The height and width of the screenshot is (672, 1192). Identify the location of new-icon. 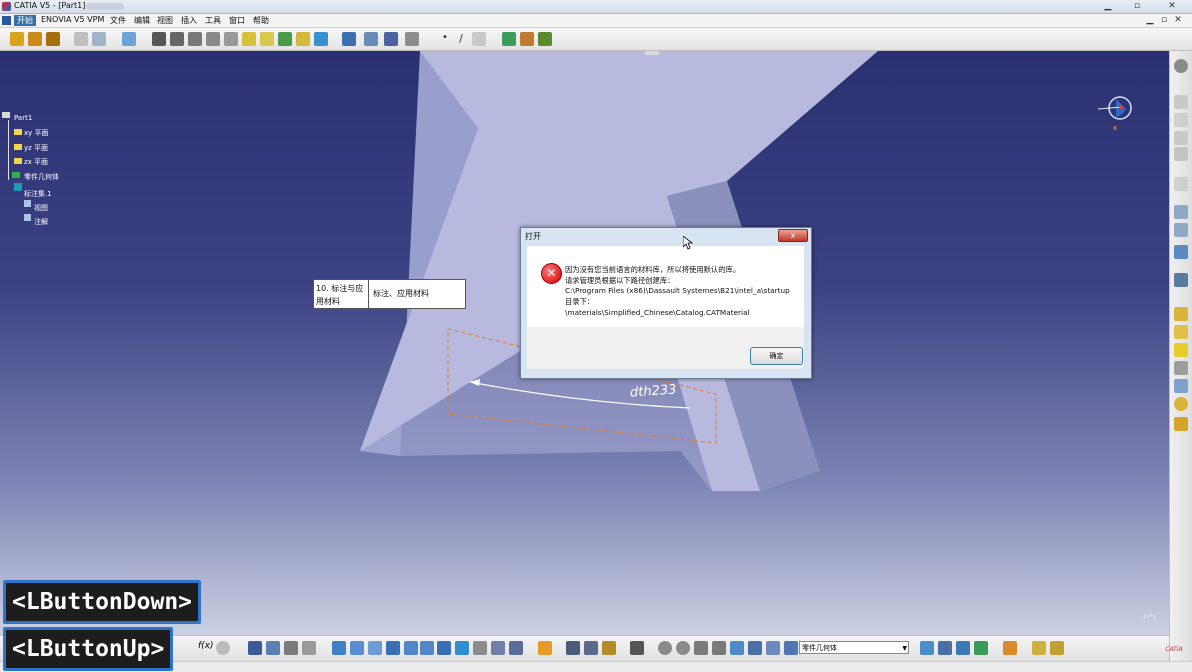
(17, 39).